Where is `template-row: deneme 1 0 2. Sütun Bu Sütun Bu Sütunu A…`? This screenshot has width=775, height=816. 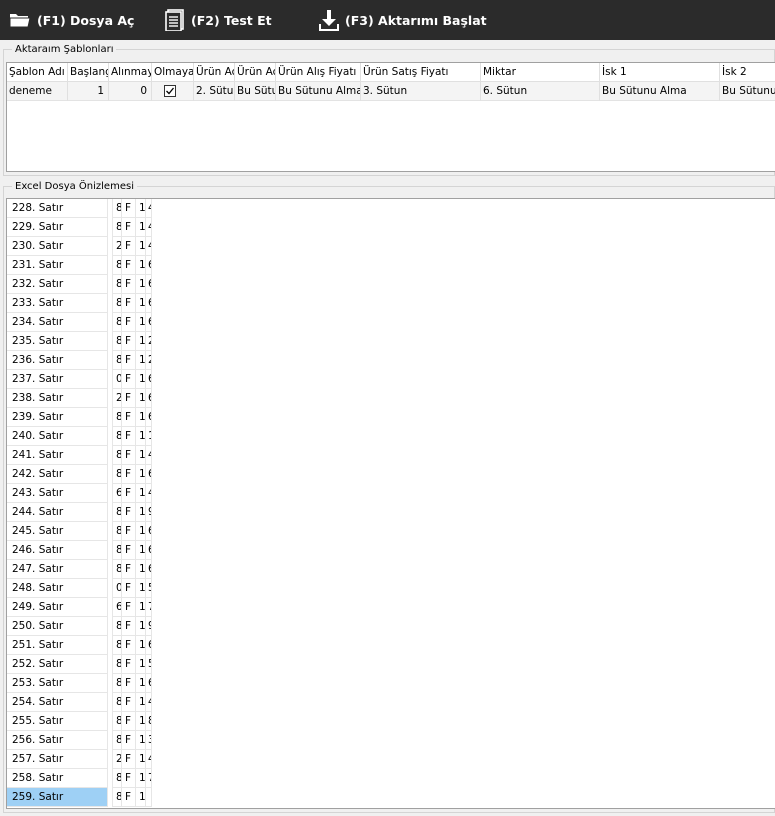
template-row: deneme 1 0 2. Sütun Bu Sütun Bu Sütunu A… is located at coordinates (391, 91).